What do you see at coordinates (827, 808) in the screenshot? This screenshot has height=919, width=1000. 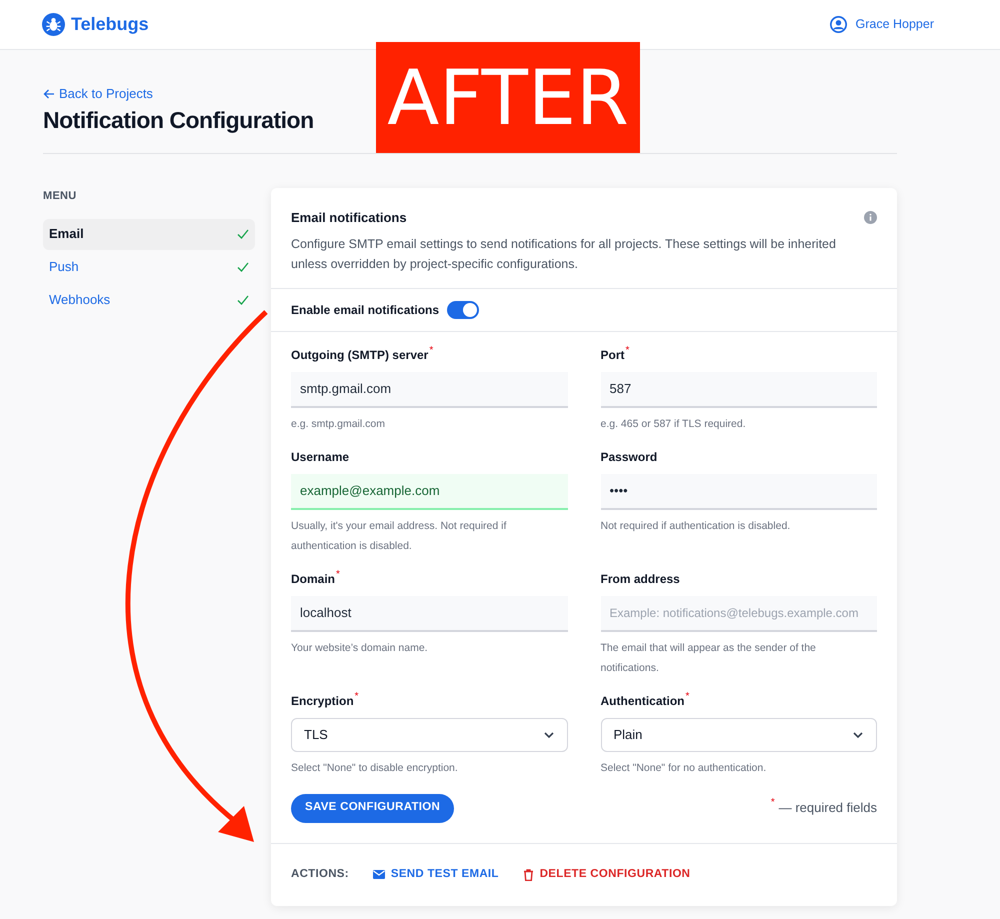 I see `required-note: — required fields` at bounding box center [827, 808].